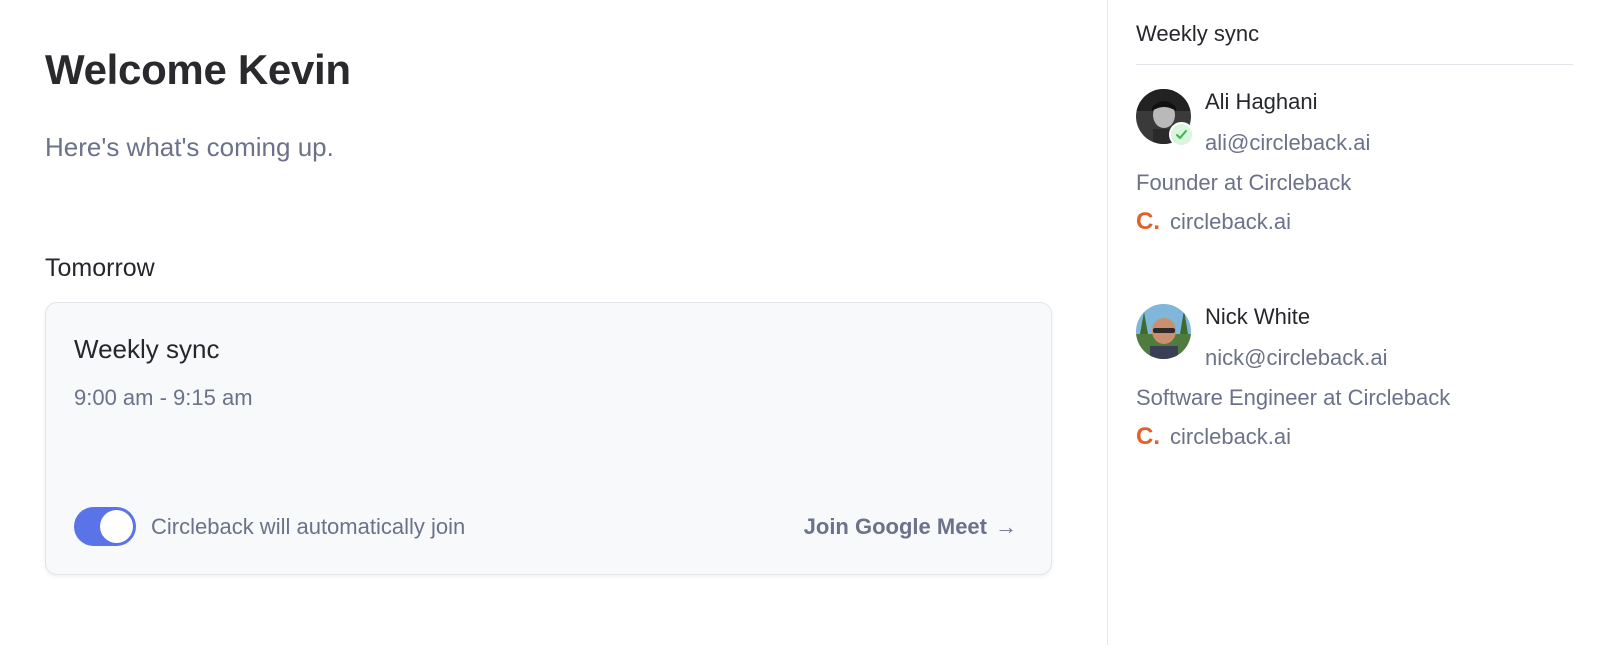  I want to click on attendee-email: ali@circleback.ai, so click(1288, 142).